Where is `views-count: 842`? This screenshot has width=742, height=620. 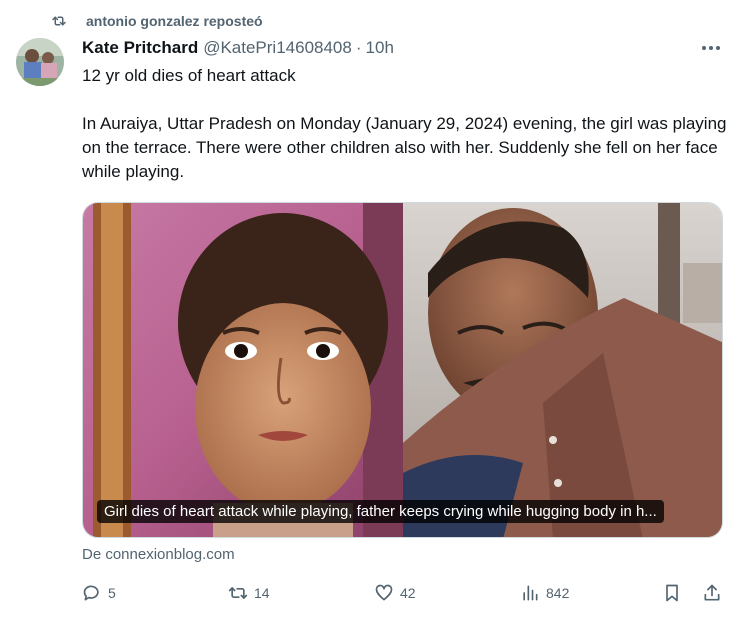
views-count: 842 is located at coordinates (558, 593).